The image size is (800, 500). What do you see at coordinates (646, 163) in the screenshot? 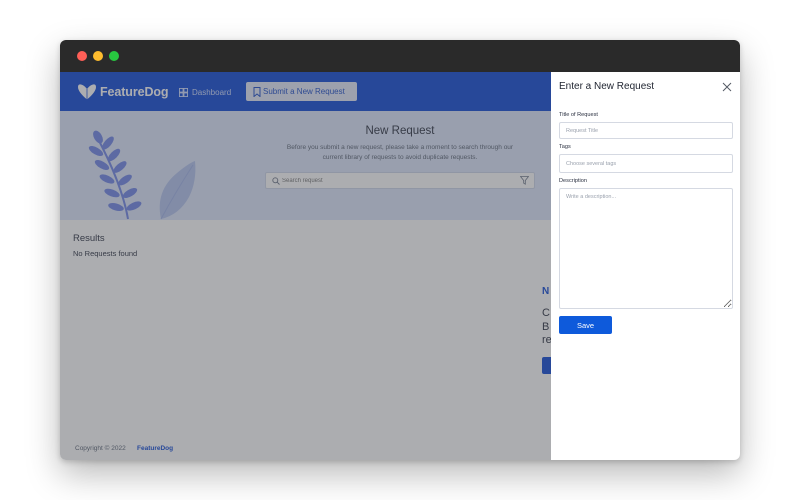
I see `tags-select-input` at bounding box center [646, 163].